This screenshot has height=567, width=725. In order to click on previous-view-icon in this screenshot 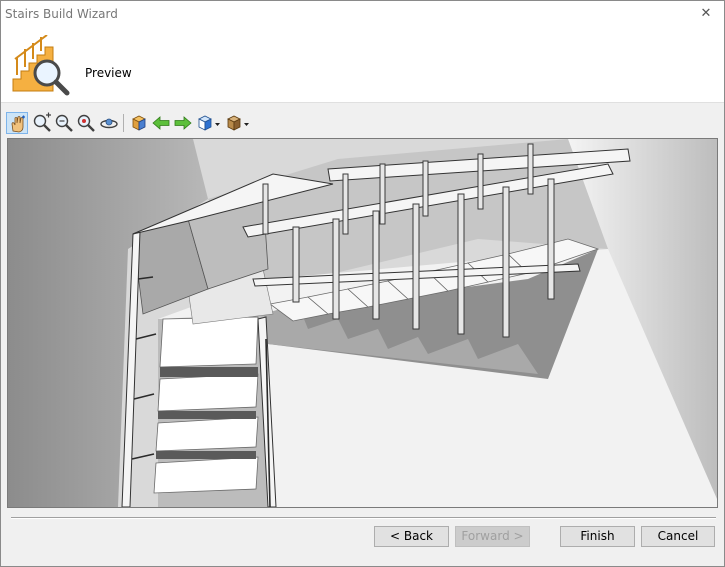, I will do `click(161, 123)`.